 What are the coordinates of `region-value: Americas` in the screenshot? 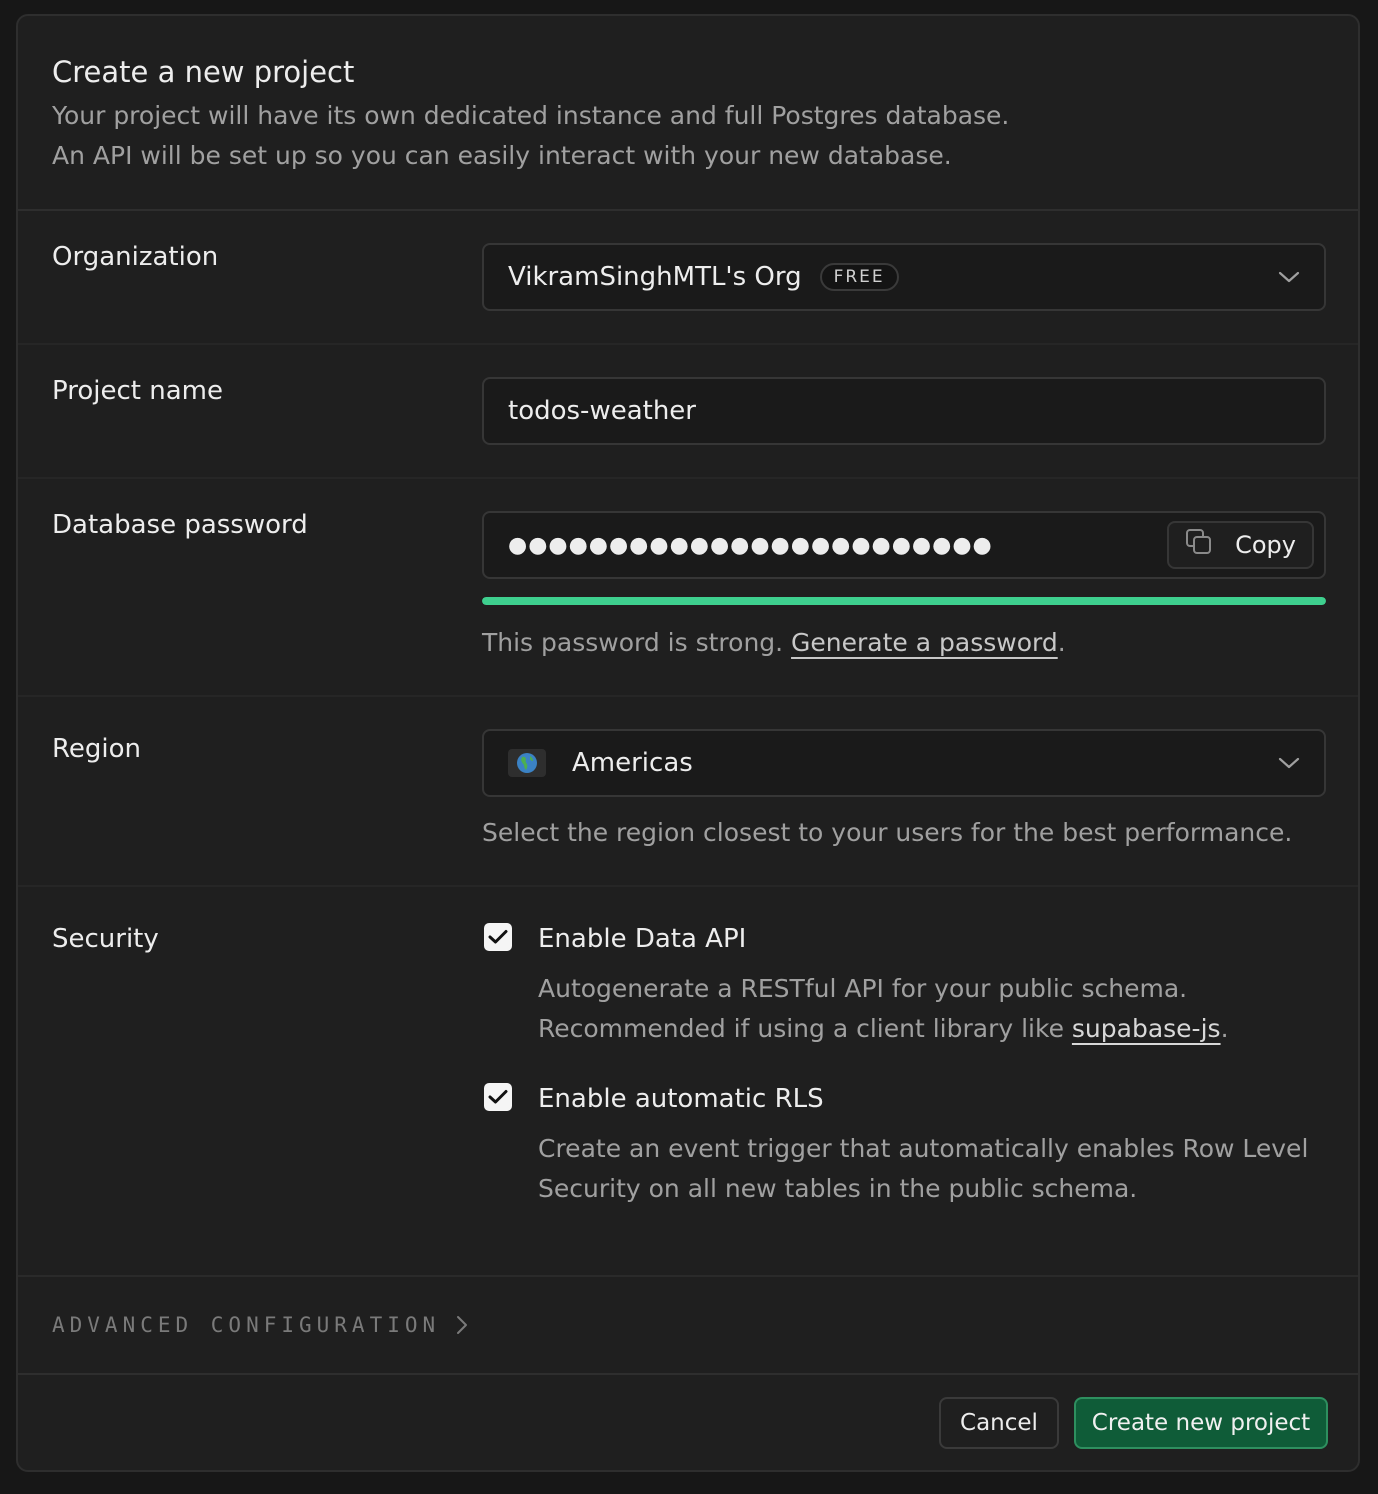 It's located at (632, 763).